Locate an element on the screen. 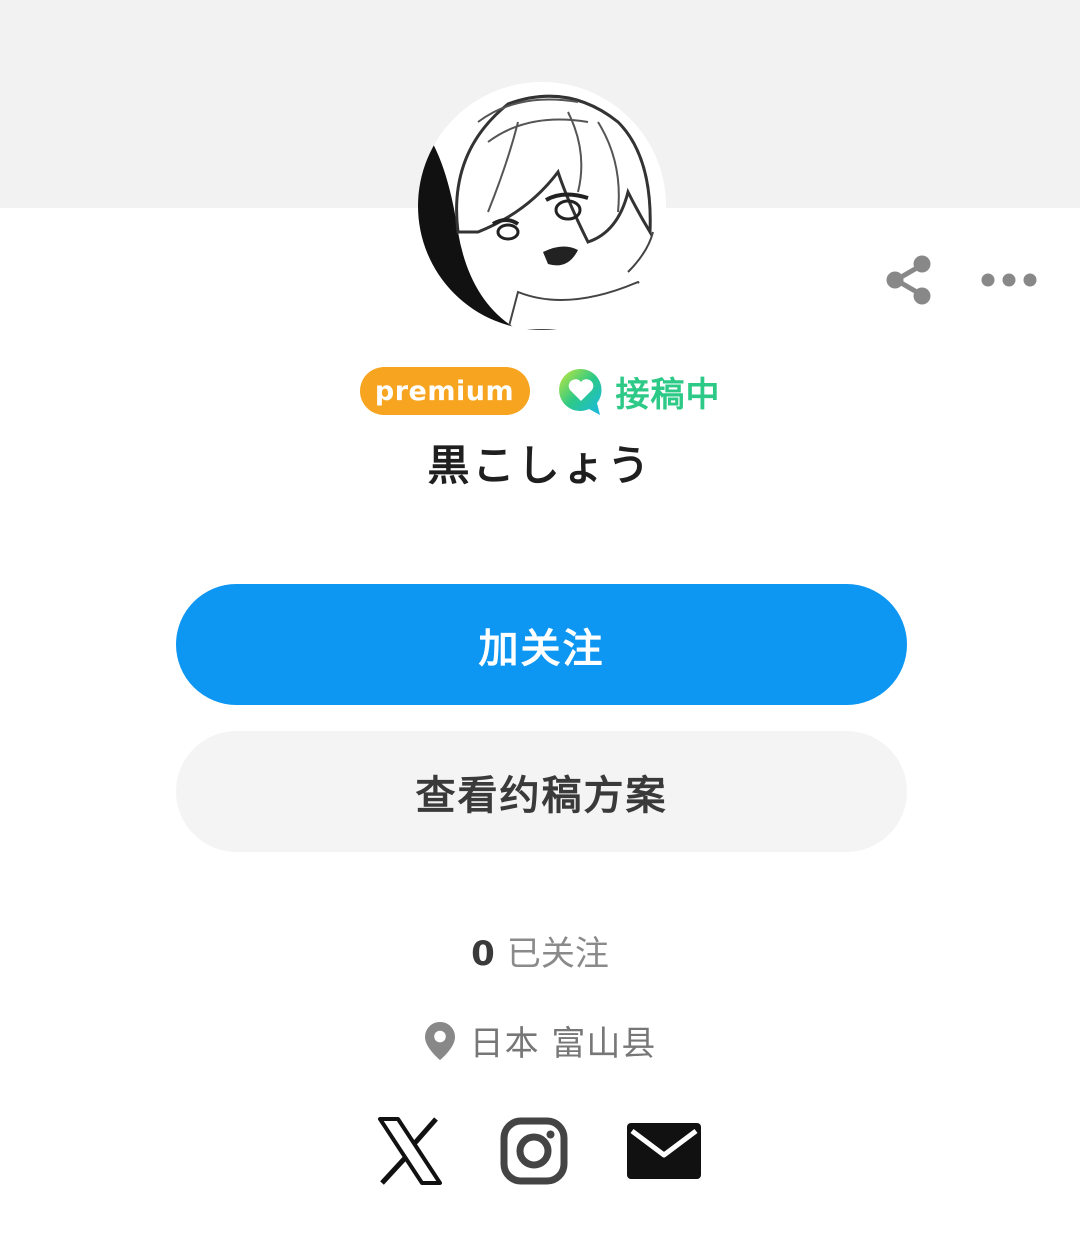 The width and height of the screenshot is (1080, 1250). social-links is located at coordinates (540, 1151).